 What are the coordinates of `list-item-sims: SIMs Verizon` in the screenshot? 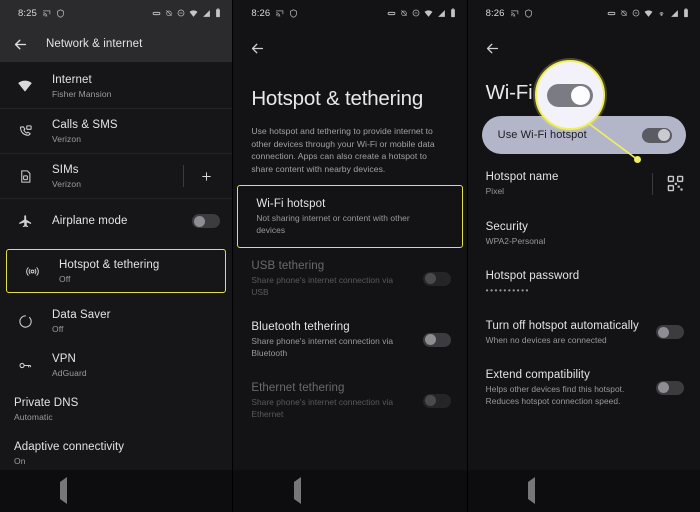 It's located at (116, 176).